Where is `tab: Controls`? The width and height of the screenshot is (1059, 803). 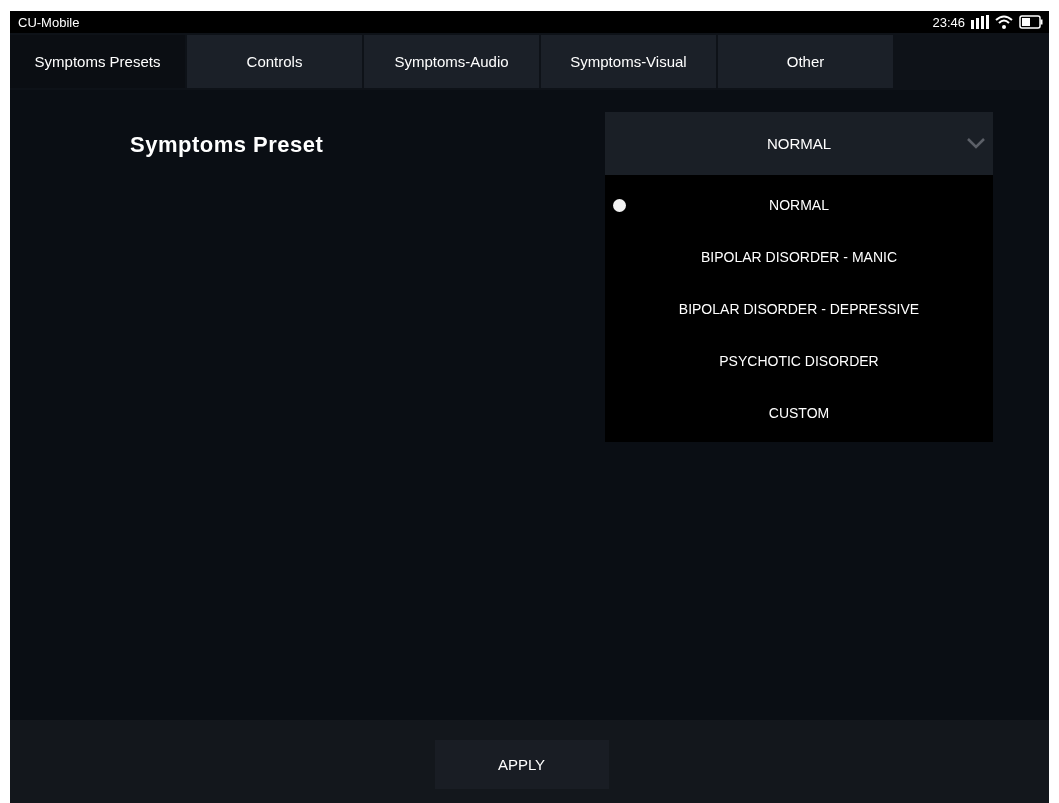
tab: Controls is located at coordinates (274, 61).